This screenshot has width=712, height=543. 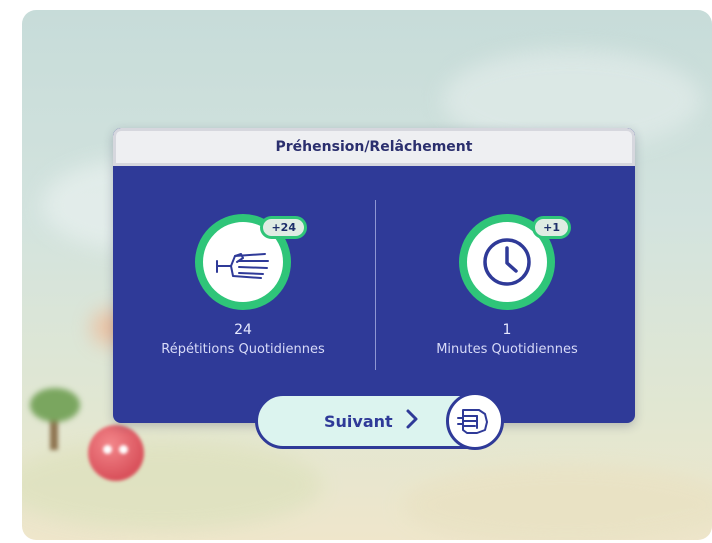 What do you see at coordinates (507, 349) in the screenshot?
I see `minutes-label: Minutes Quotidiennes` at bounding box center [507, 349].